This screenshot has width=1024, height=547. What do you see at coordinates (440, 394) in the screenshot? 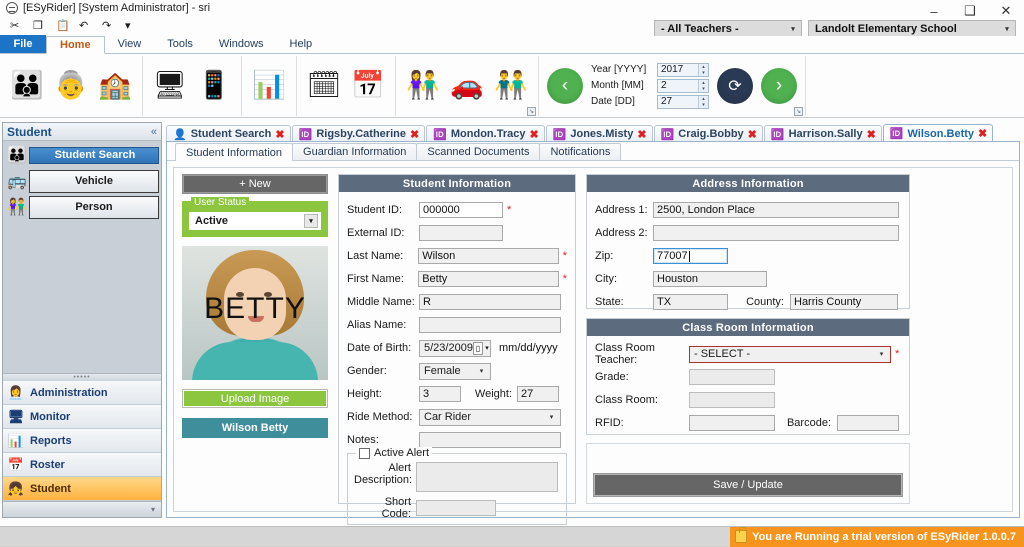
I see `height-input: 3` at bounding box center [440, 394].